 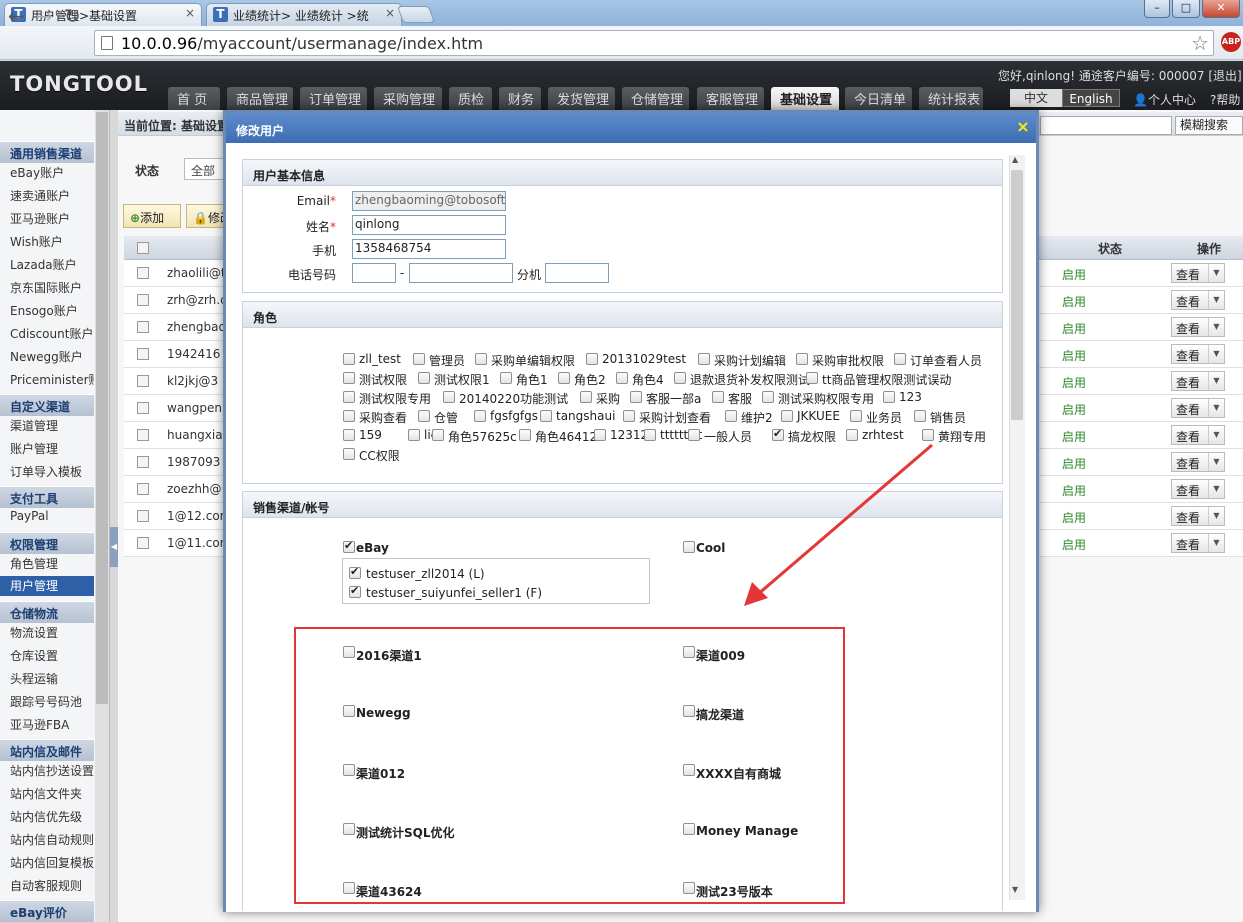 What do you see at coordinates (52, 218) in the screenshot?
I see `sidebar-item: 亚马逊账户` at bounding box center [52, 218].